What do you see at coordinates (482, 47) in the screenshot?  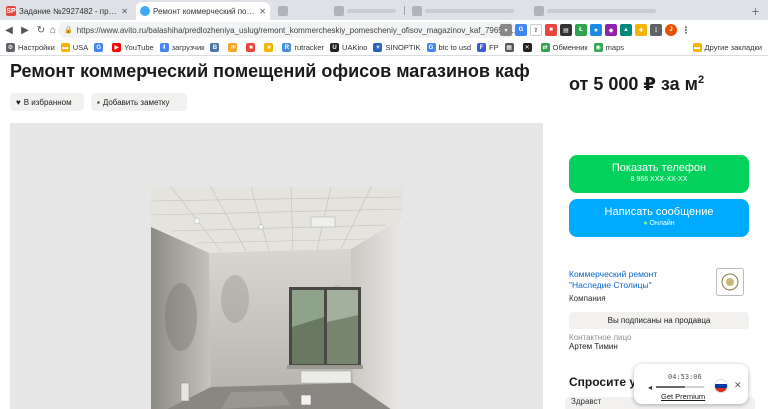 I see `fp-icon: F` at bounding box center [482, 47].